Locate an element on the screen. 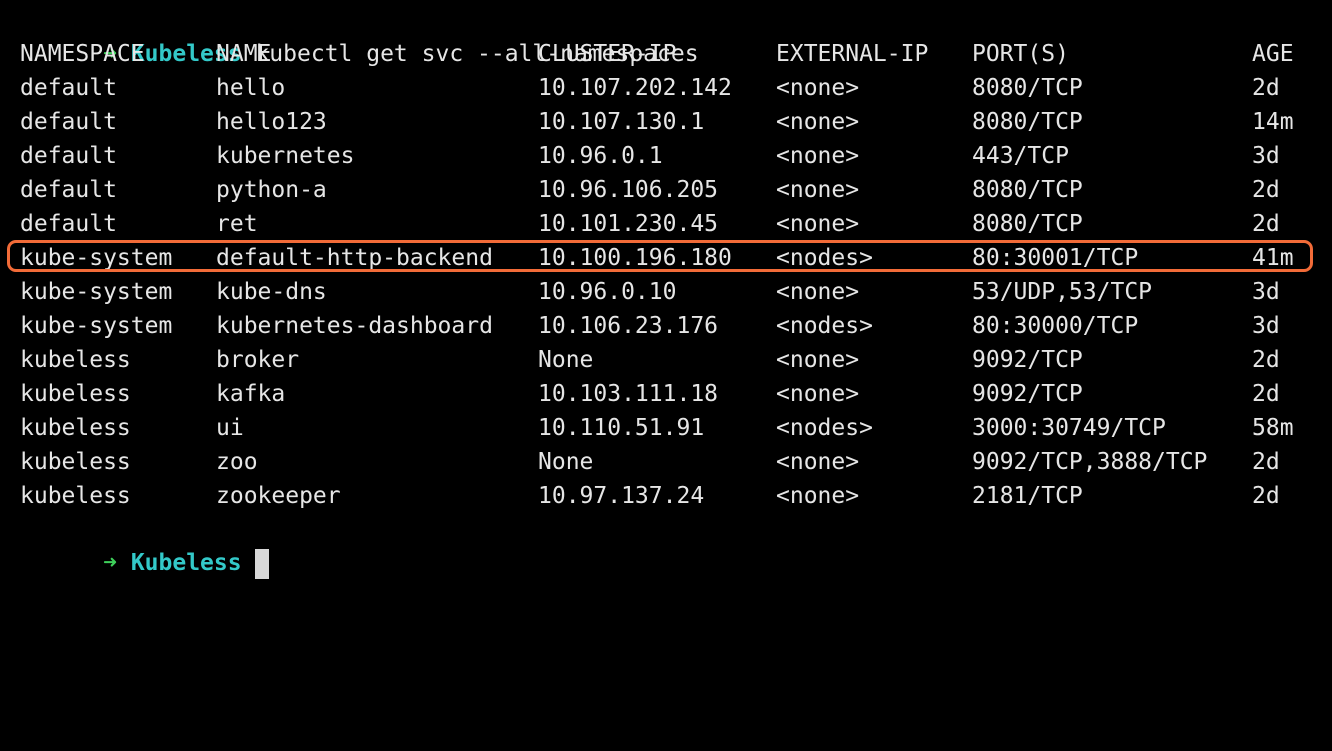  cell-ports: 443/TCP is located at coordinates (1020, 156).